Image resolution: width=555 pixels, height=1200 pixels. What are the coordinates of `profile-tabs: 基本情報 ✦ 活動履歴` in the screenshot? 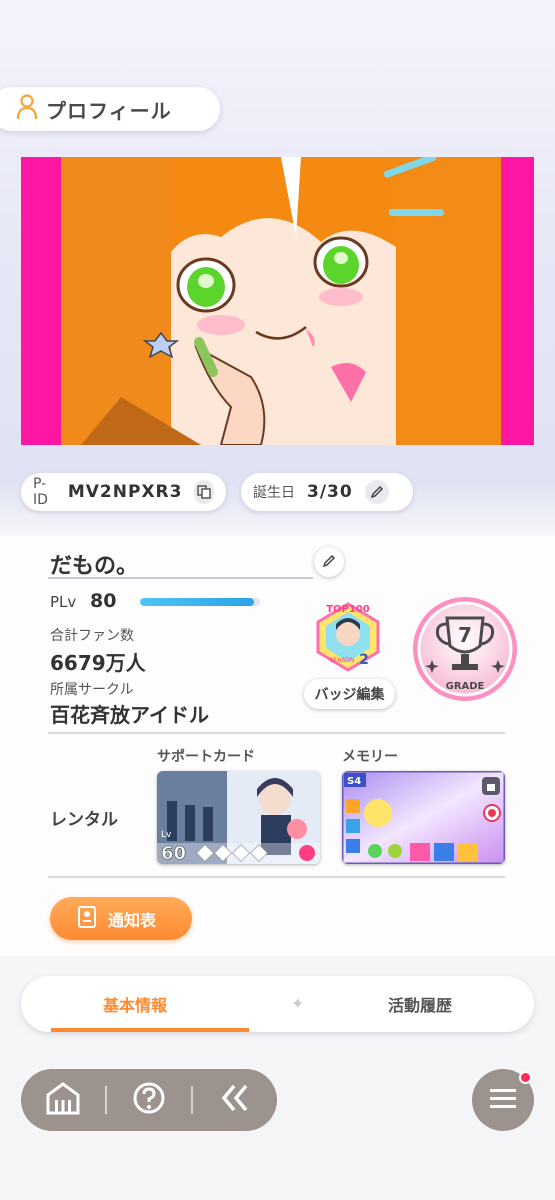 It's located at (277, 1004).